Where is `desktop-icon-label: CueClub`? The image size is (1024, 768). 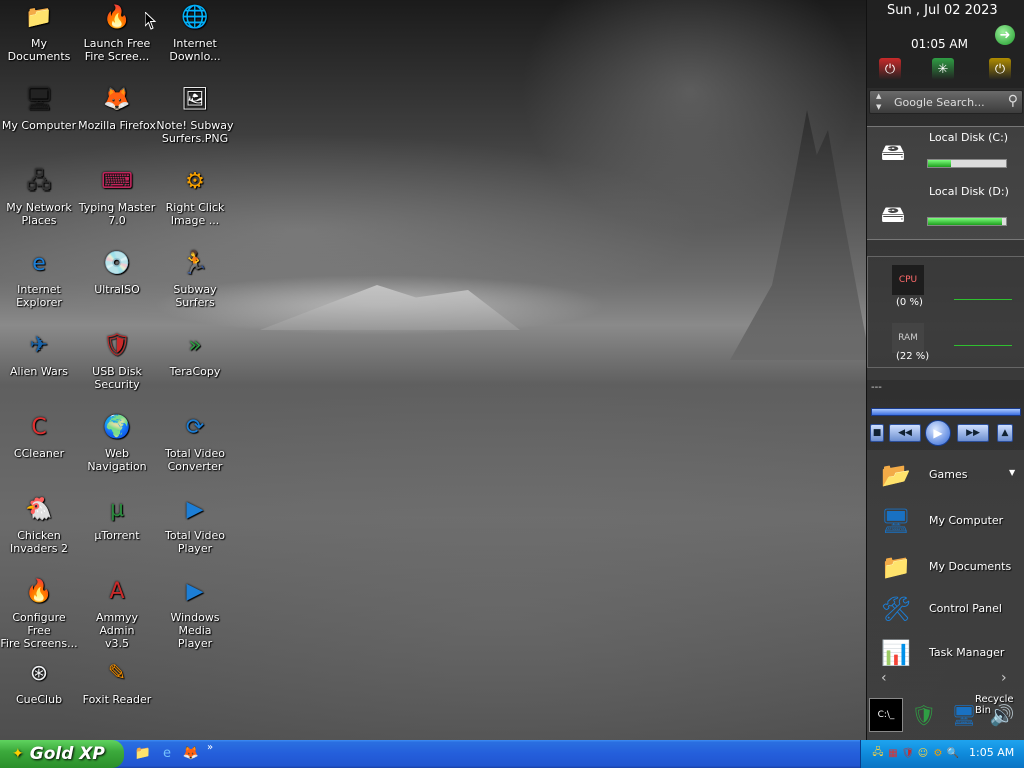 desktop-icon-label: CueClub is located at coordinates (39, 699).